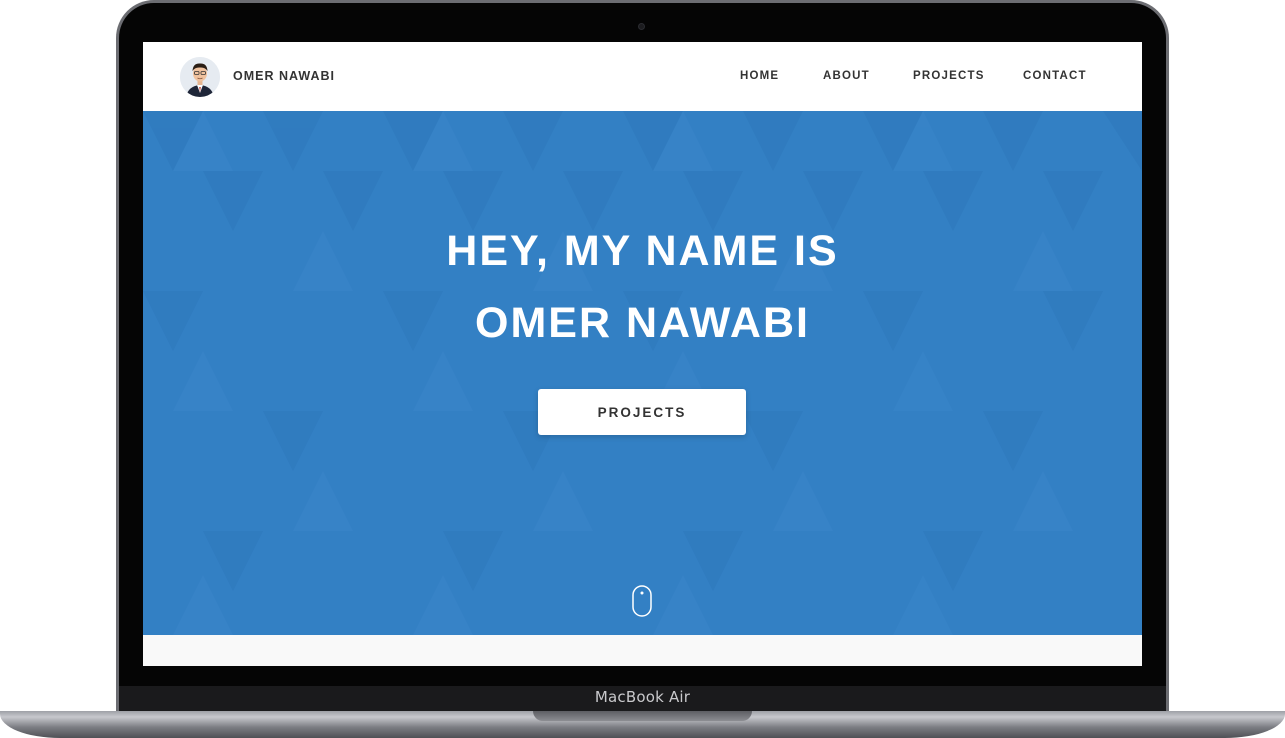 This screenshot has width=1285, height=738. Describe the element at coordinates (642, 601) in the screenshot. I see `mouse-scroll-icon` at that location.